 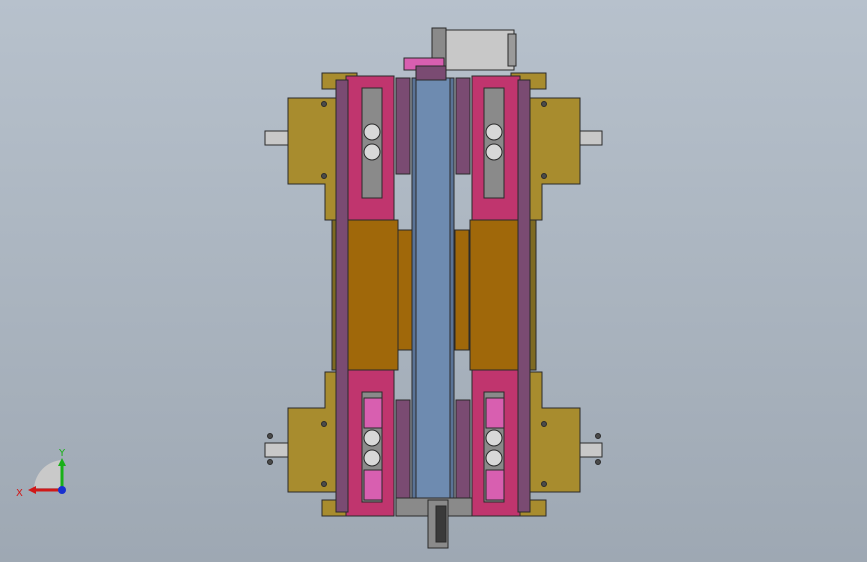 I want to click on axis-triad: Y X, so click(x=41, y=473).